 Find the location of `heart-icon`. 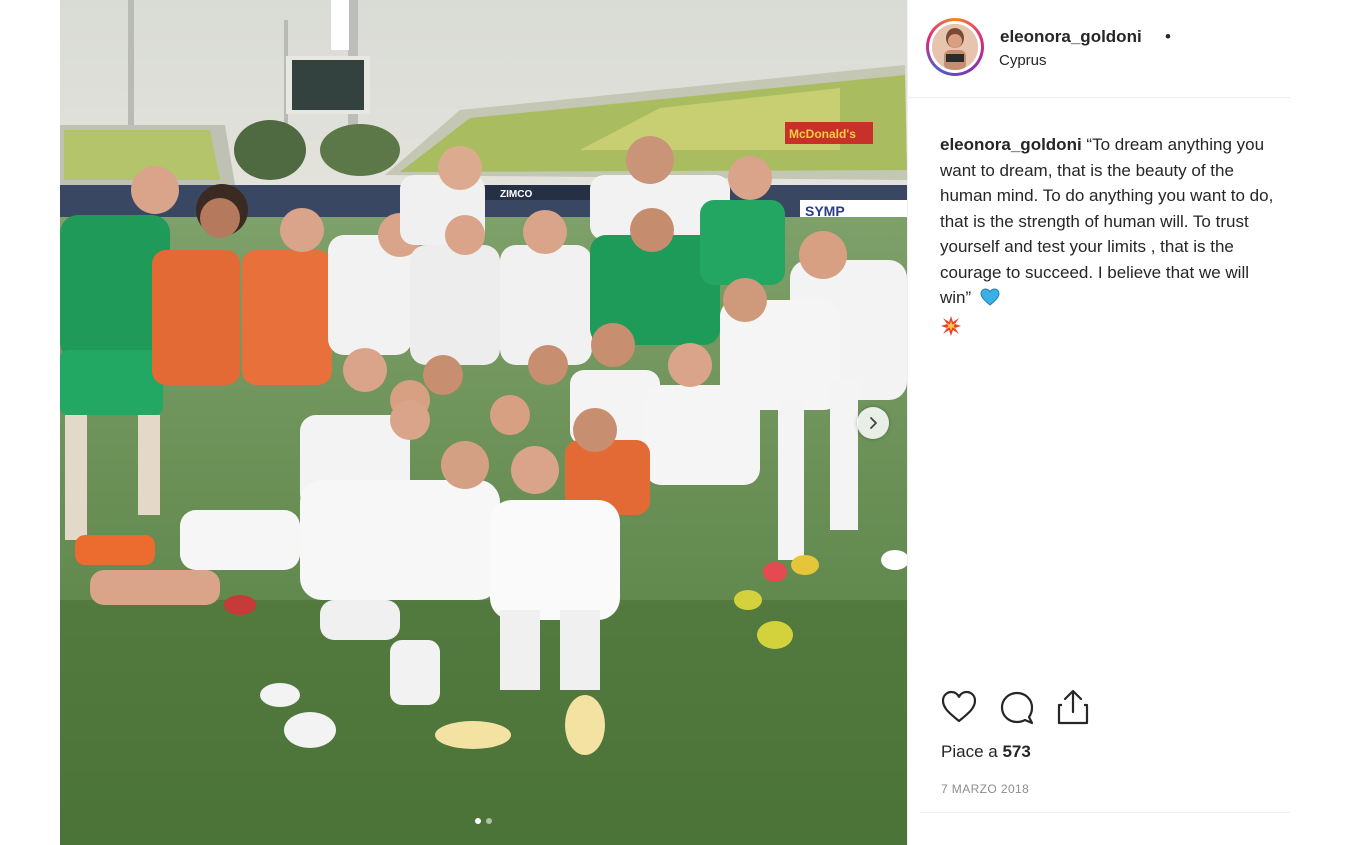

heart-icon is located at coordinates (959, 706).